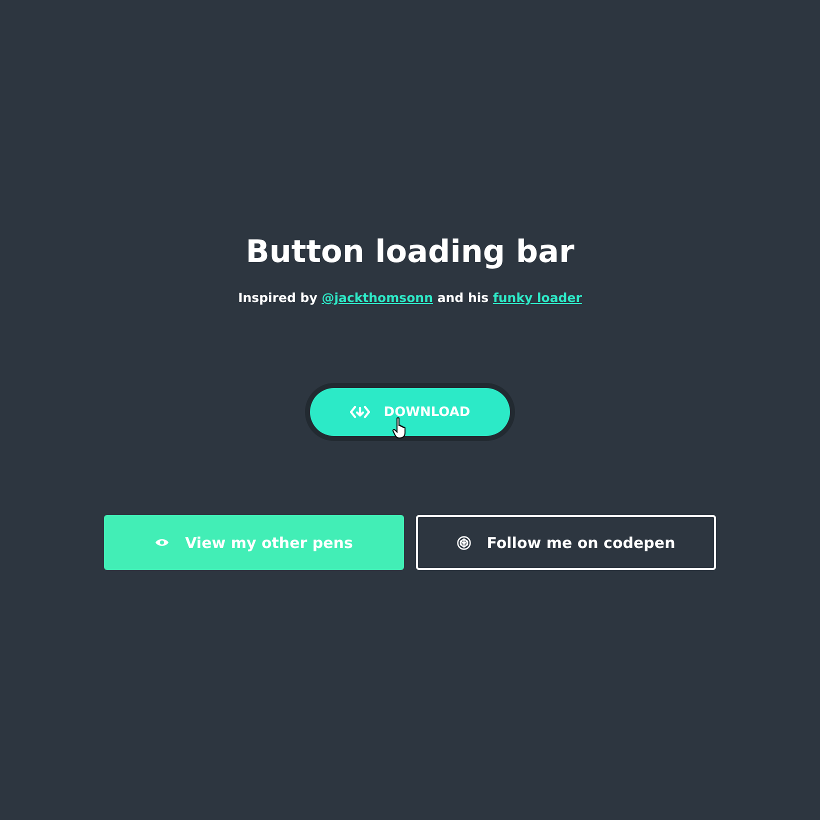  What do you see at coordinates (278, 297) in the screenshot?
I see `subtitle-text: Inspired by` at bounding box center [278, 297].